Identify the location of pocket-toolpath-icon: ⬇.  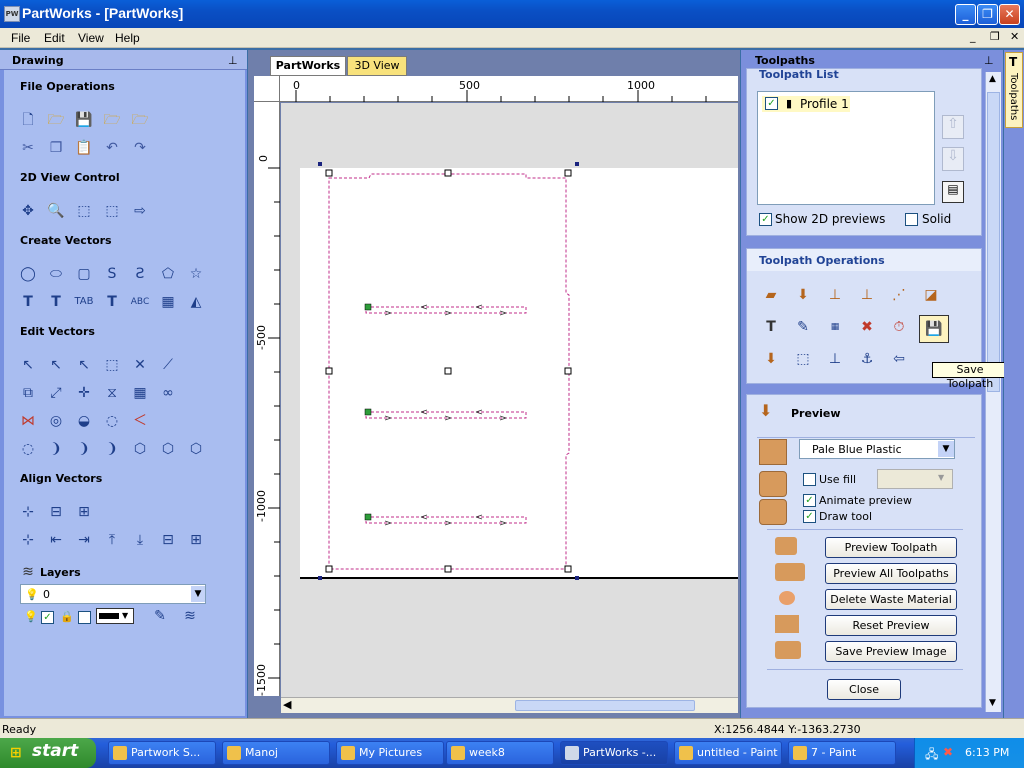
(803, 295).